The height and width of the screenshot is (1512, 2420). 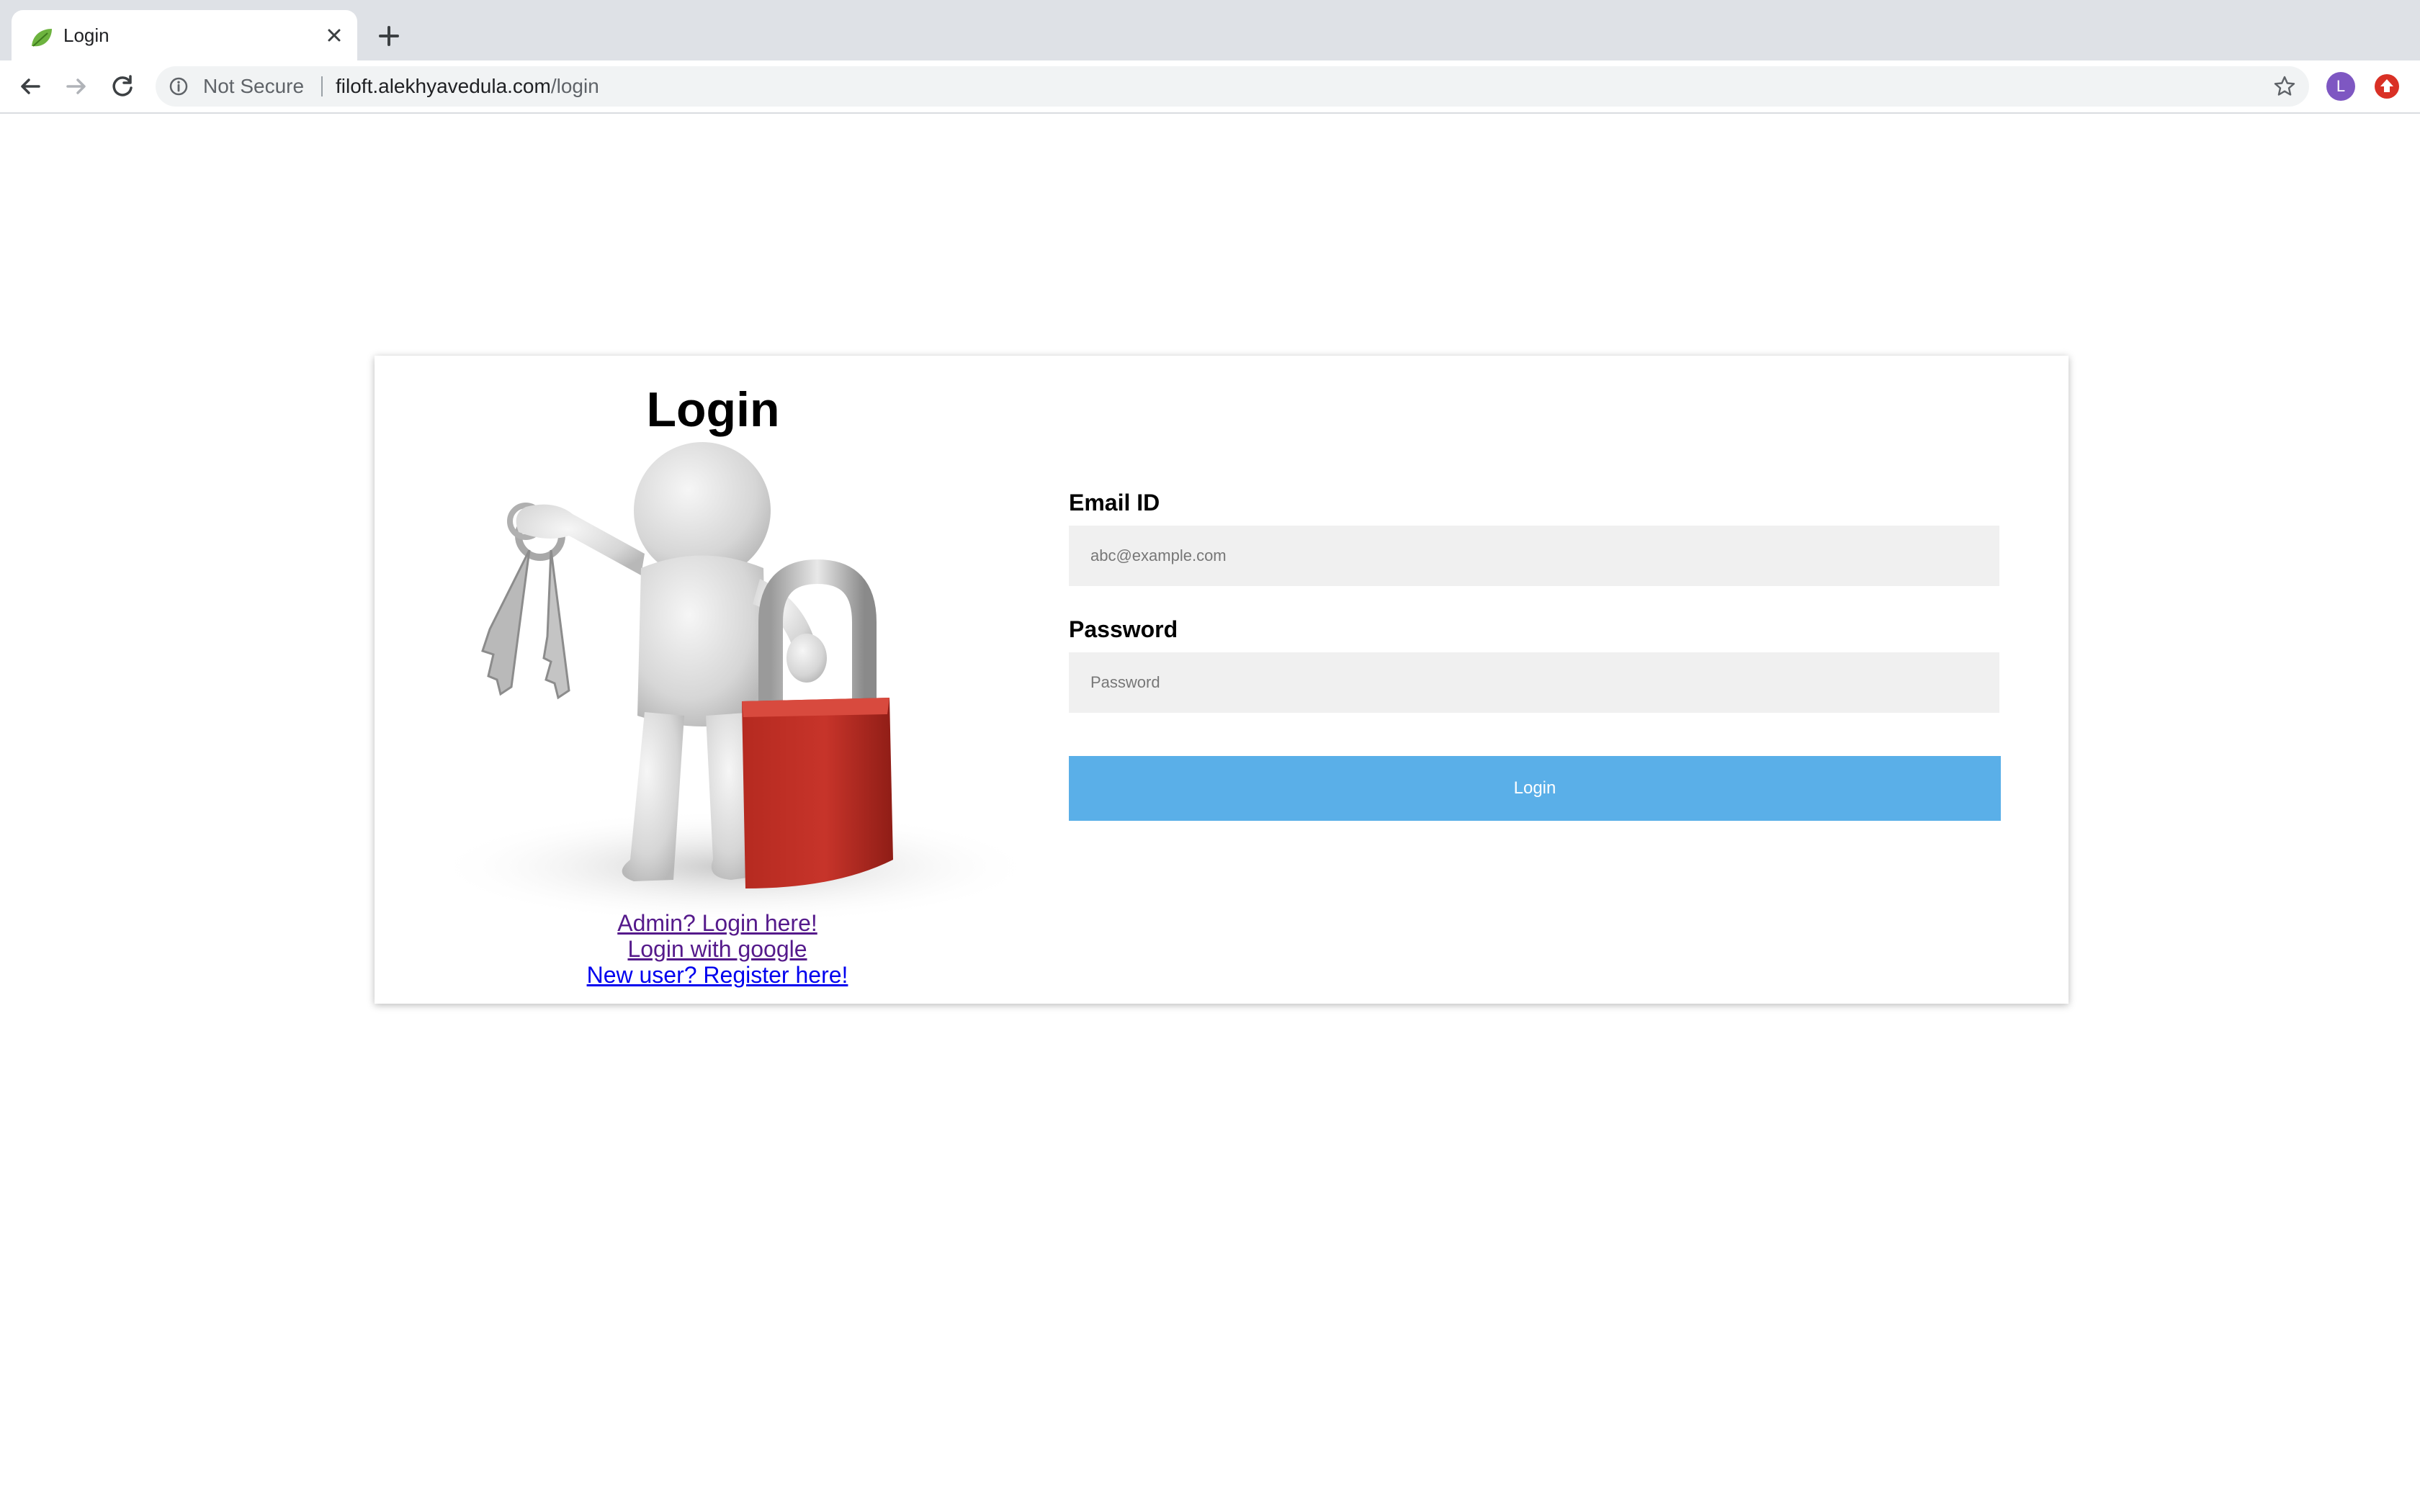 I want to click on security-status: Not Secure, so click(x=253, y=86).